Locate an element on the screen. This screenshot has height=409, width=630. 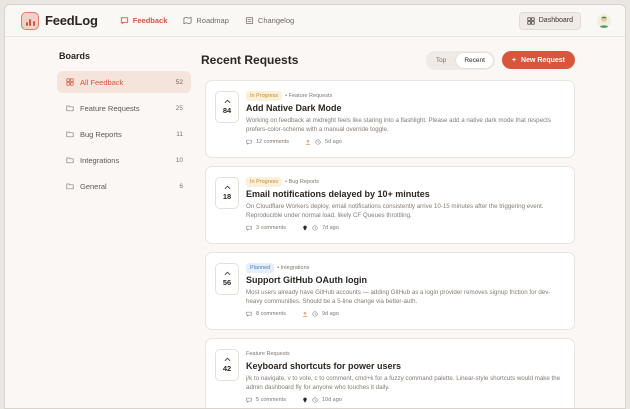
vote-count: 56 is located at coordinates (227, 282).